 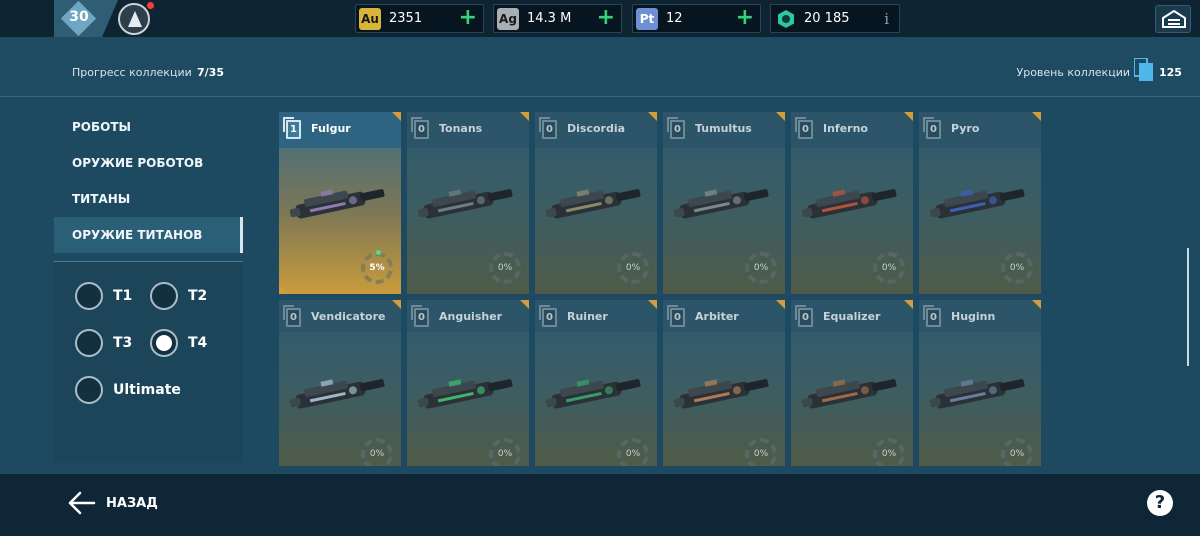 I want to click on weapon-card: 0 Arbiter 0%, so click(x=724, y=383).